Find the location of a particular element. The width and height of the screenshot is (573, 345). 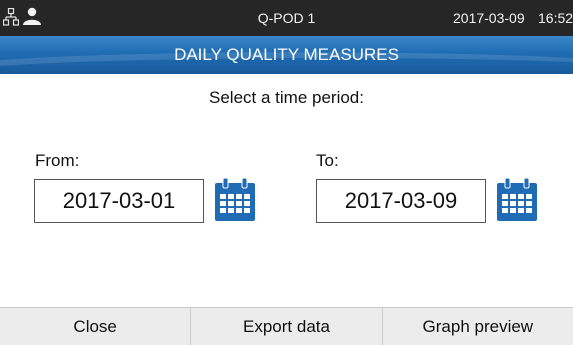

bottom-action-bar: Close Export data Graph preview is located at coordinates (286, 326).